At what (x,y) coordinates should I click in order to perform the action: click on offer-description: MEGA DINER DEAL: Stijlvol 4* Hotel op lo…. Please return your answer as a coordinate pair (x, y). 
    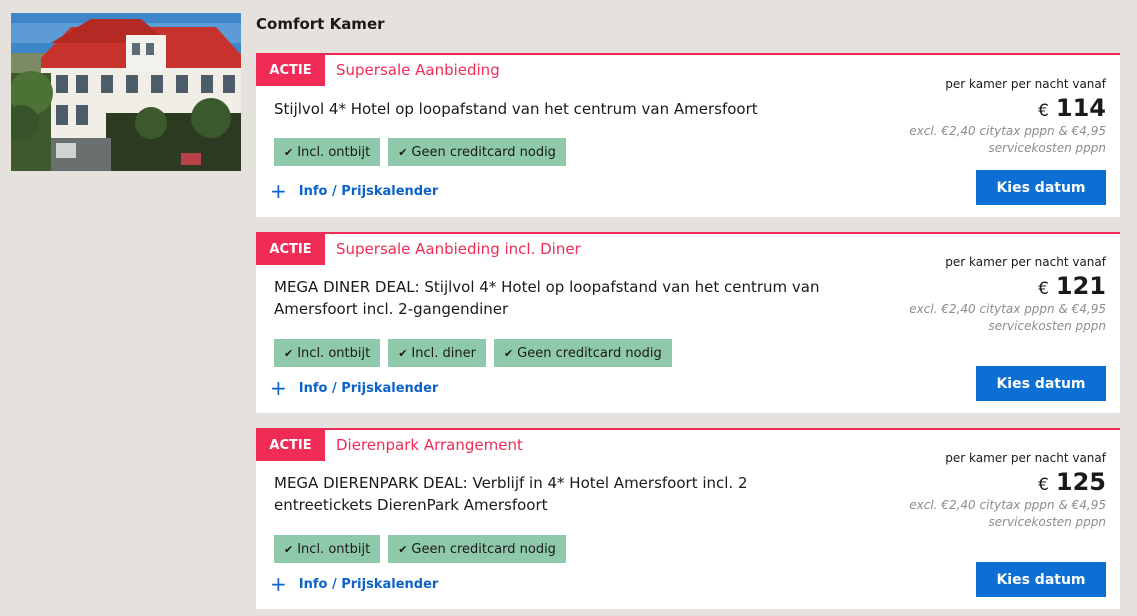
    Looking at the image, I should click on (547, 298).